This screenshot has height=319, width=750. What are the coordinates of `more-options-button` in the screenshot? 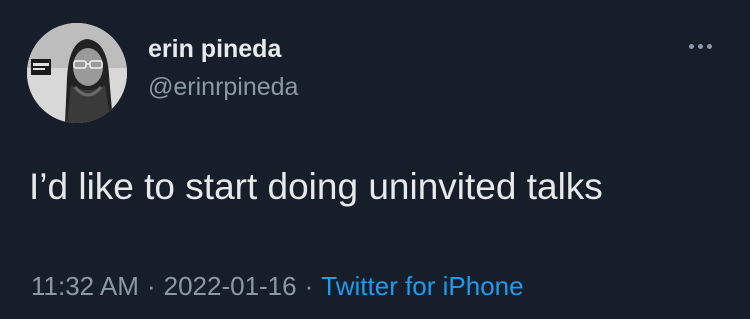 It's located at (700, 46).